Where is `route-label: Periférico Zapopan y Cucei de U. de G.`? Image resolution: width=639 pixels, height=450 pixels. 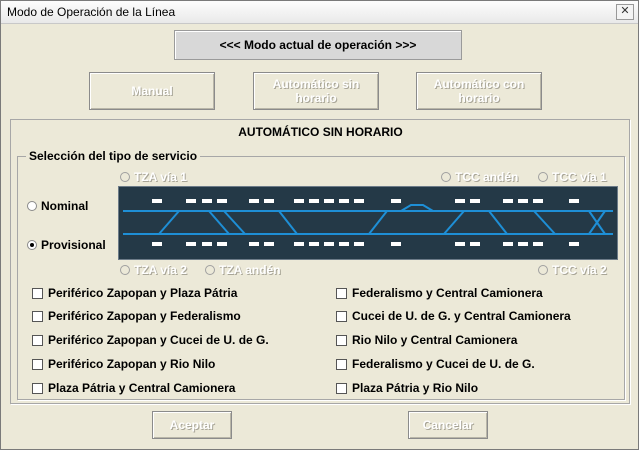
route-label: Periférico Zapopan y Cucei de U. de G. is located at coordinates (158, 340).